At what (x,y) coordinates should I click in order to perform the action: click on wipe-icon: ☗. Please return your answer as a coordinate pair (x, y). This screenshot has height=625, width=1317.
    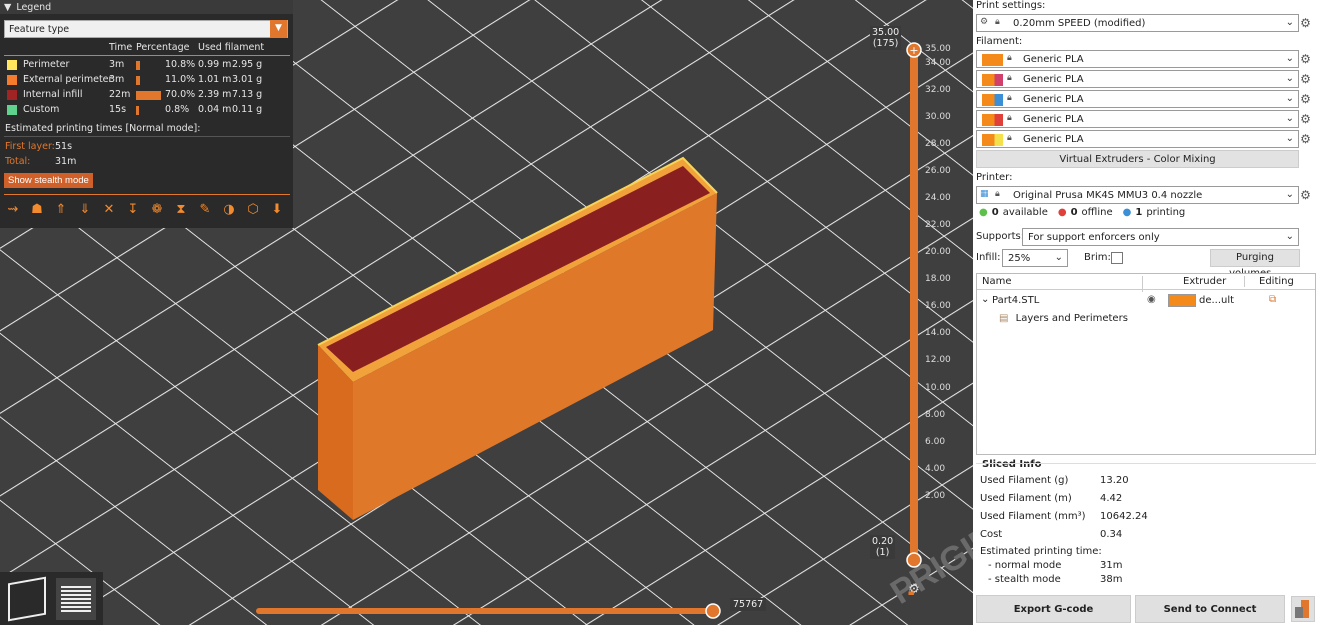
    Looking at the image, I should click on (37, 209).